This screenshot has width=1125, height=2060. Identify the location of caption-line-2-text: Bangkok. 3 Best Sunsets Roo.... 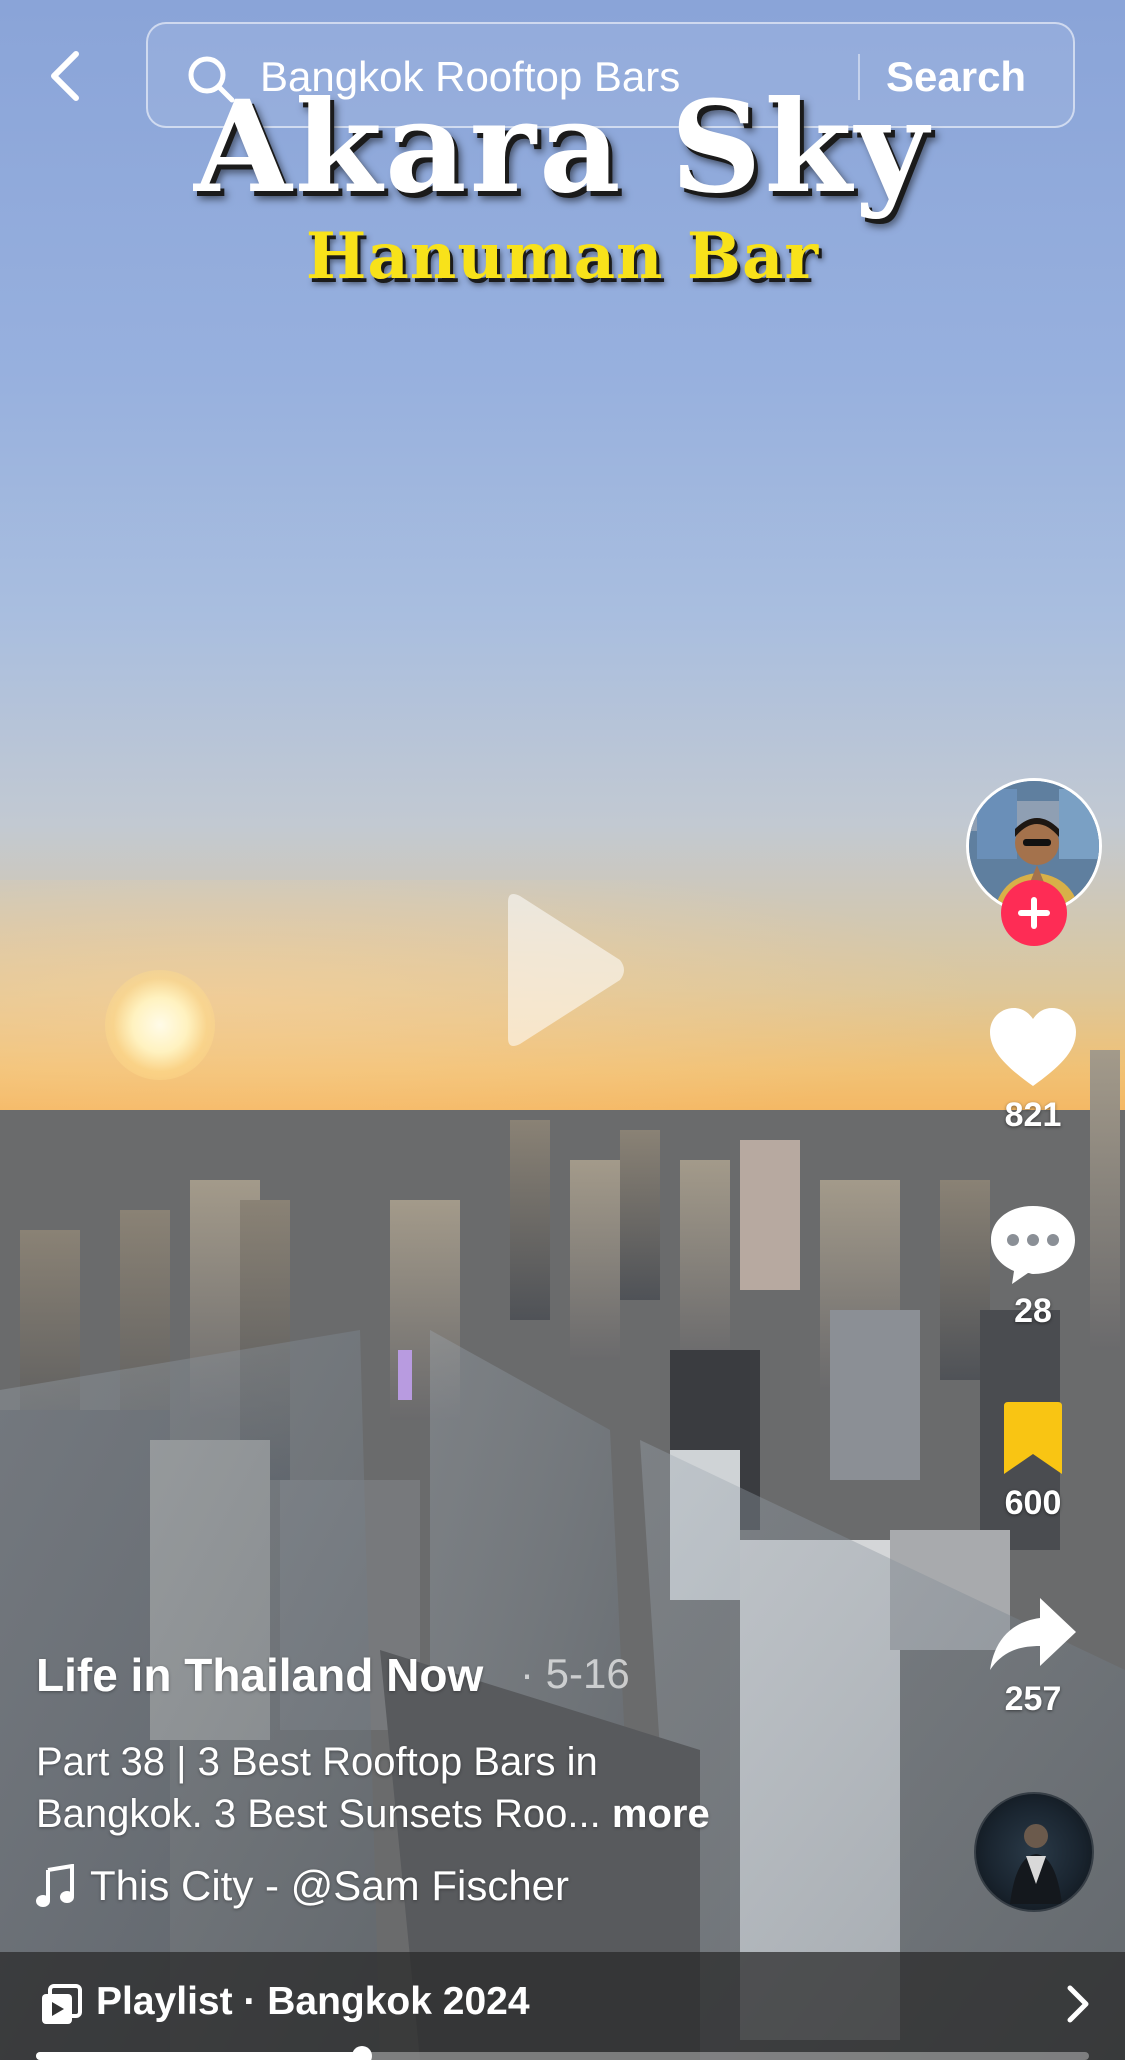
(318, 1814).